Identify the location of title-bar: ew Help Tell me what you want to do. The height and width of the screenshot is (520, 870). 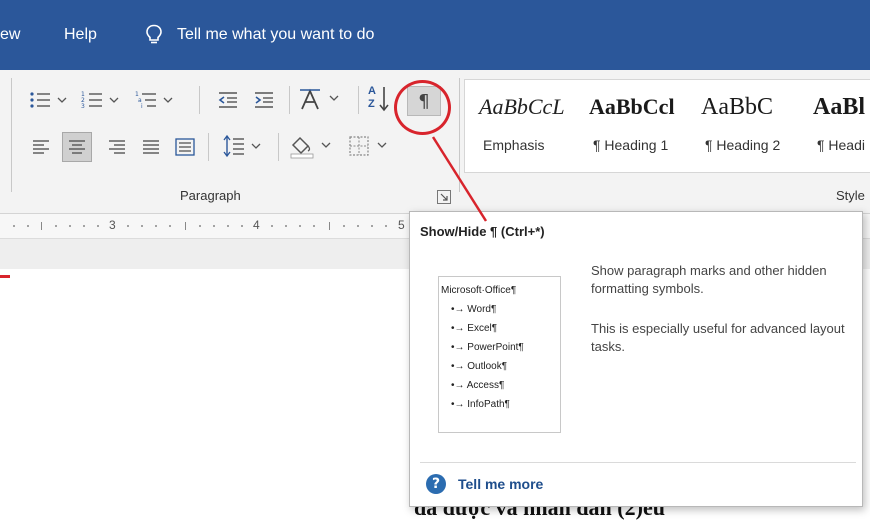
(435, 35).